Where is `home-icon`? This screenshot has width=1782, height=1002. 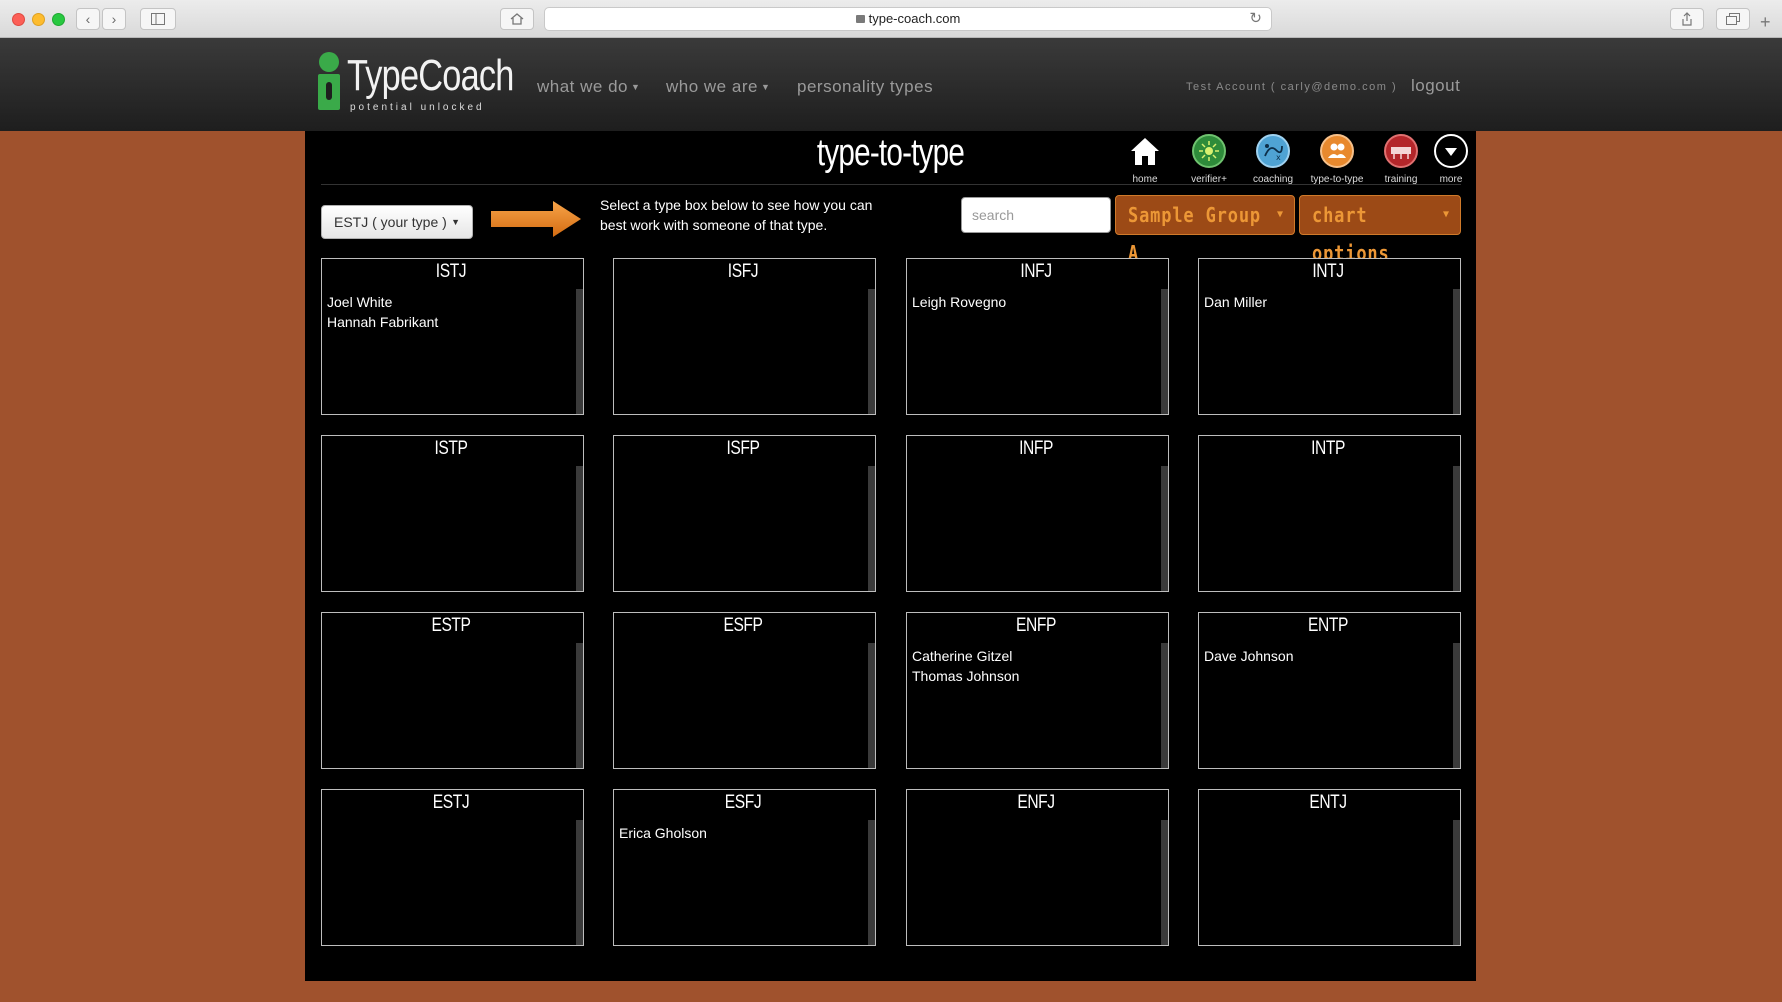
home-icon is located at coordinates (1145, 151).